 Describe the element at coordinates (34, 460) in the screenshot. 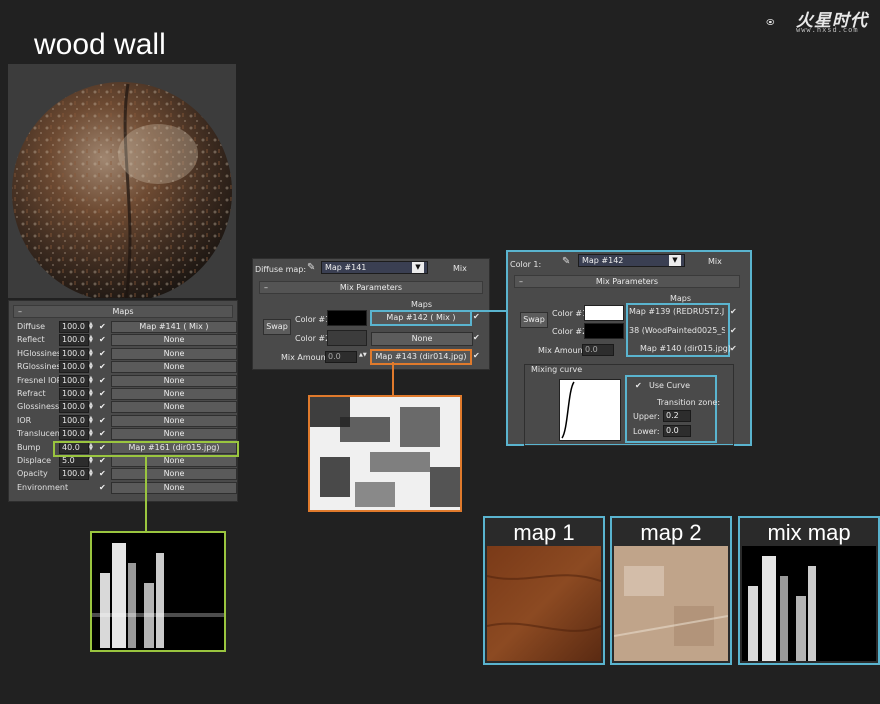

I see `map-slot-label: Displace` at that location.